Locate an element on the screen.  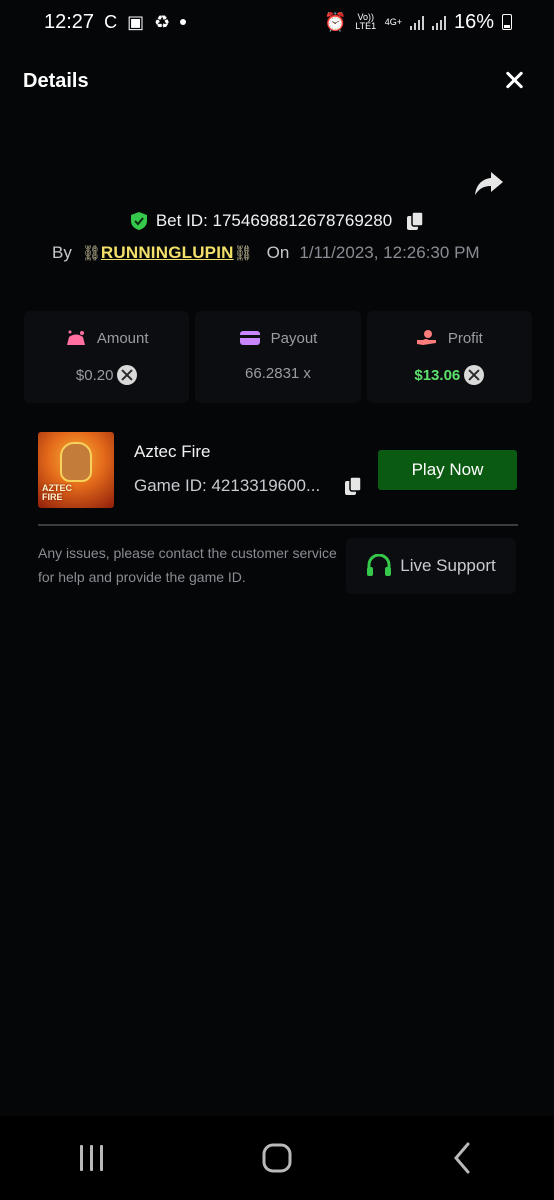
back-icon is located at coordinates (461, 1158).